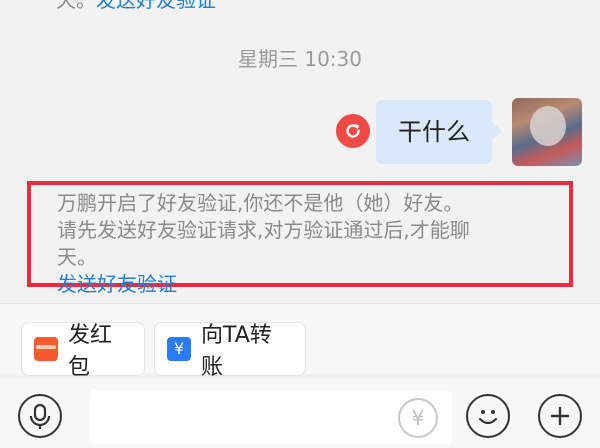  I want to click on plus-icon, so click(560, 416).